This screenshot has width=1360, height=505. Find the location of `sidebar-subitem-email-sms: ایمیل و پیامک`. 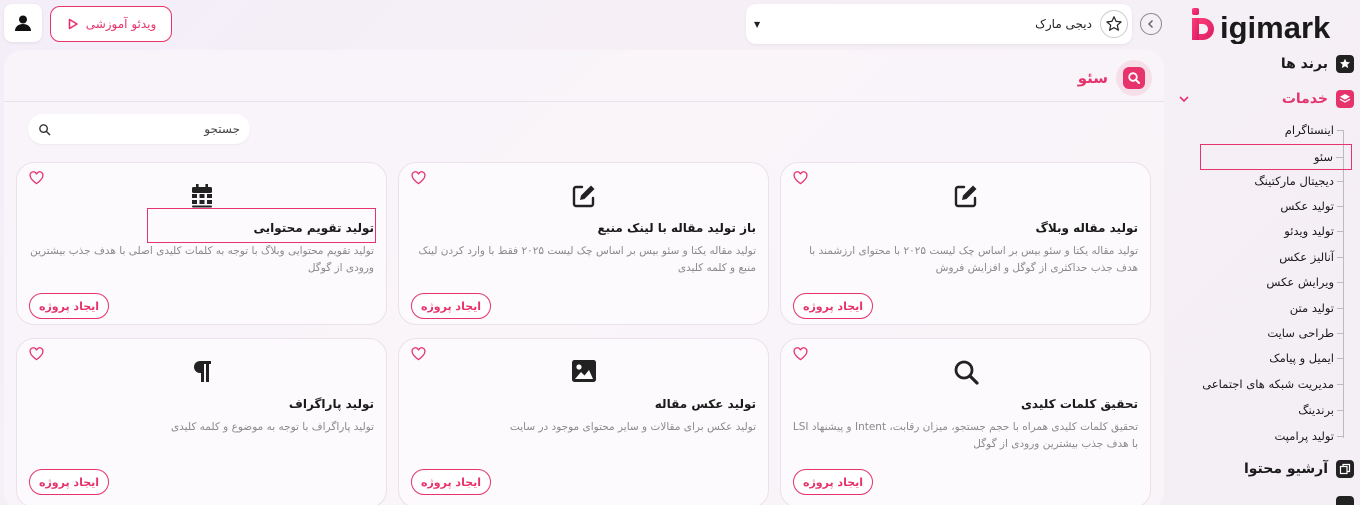

sidebar-subitem-email-sms: ایمیل و پیامک is located at coordinates (1306, 358).